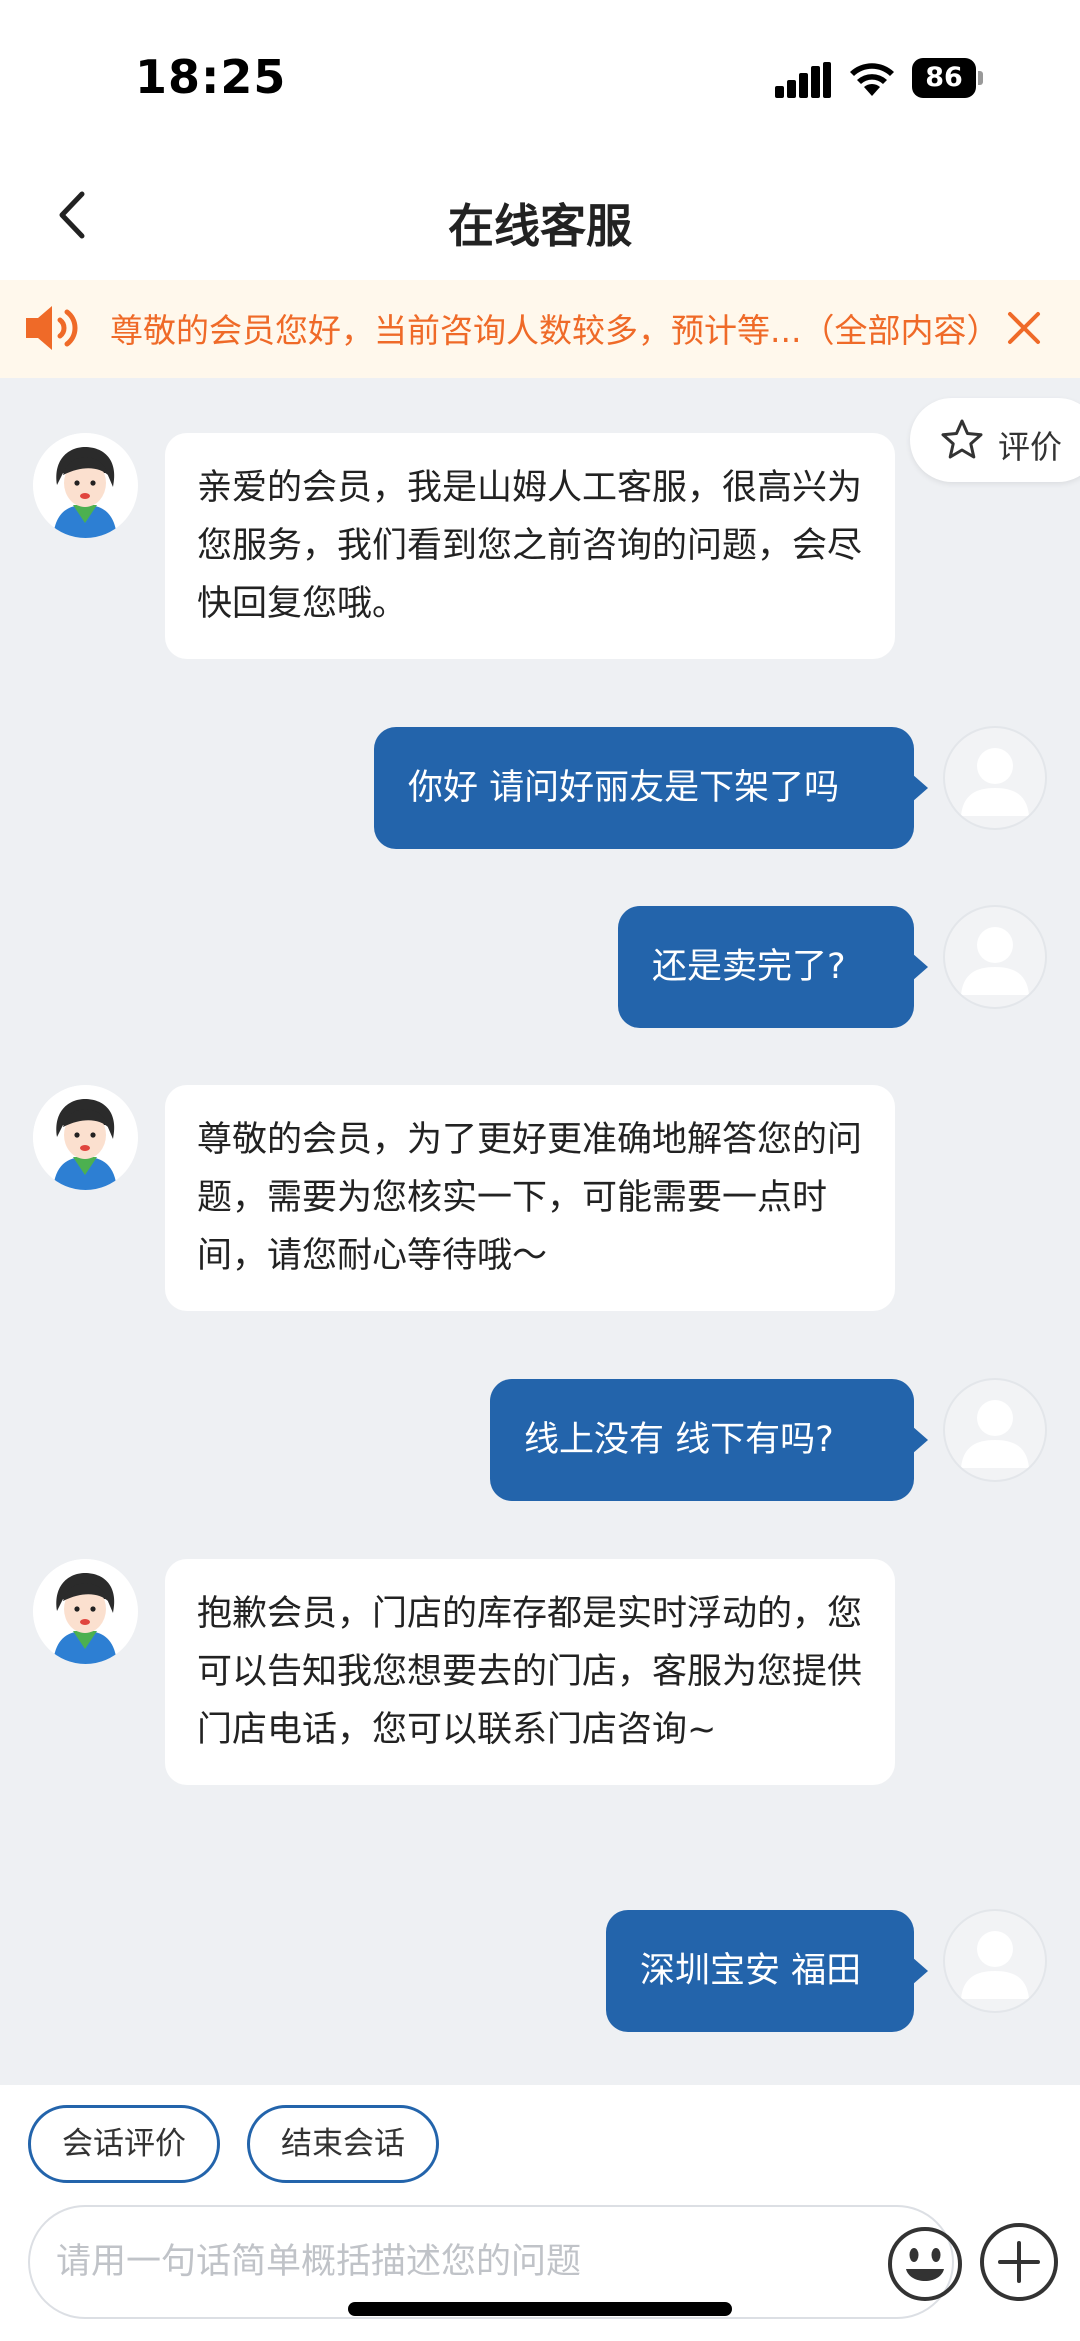 Image resolution: width=1080 pixels, height=2341 pixels. What do you see at coordinates (803, 80) in the screenshot?
I see `signal-icon` at bounding box center [803, 80].